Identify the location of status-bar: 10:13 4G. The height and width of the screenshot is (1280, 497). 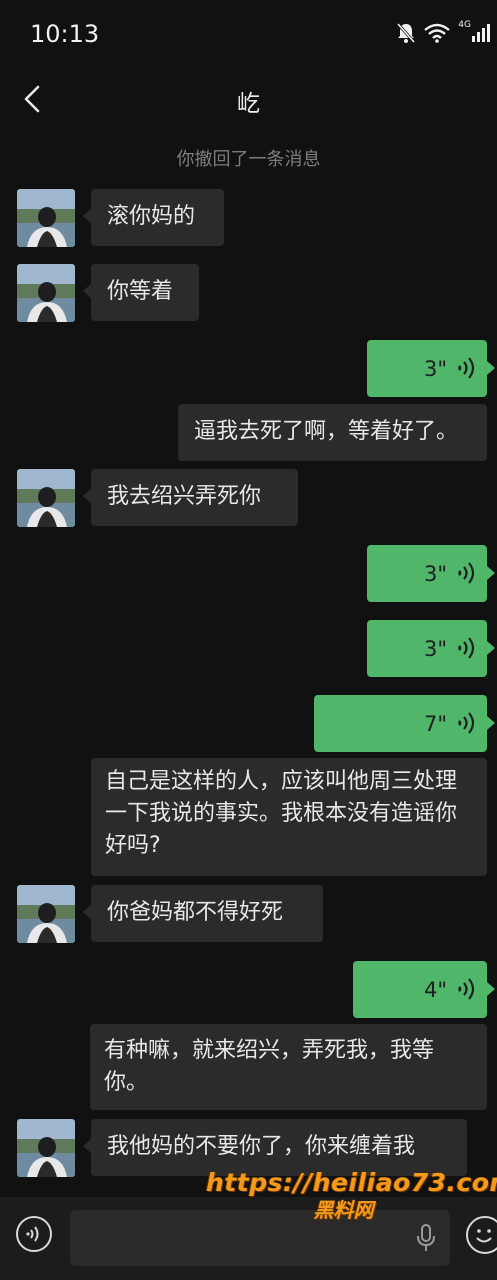
(248, 35).